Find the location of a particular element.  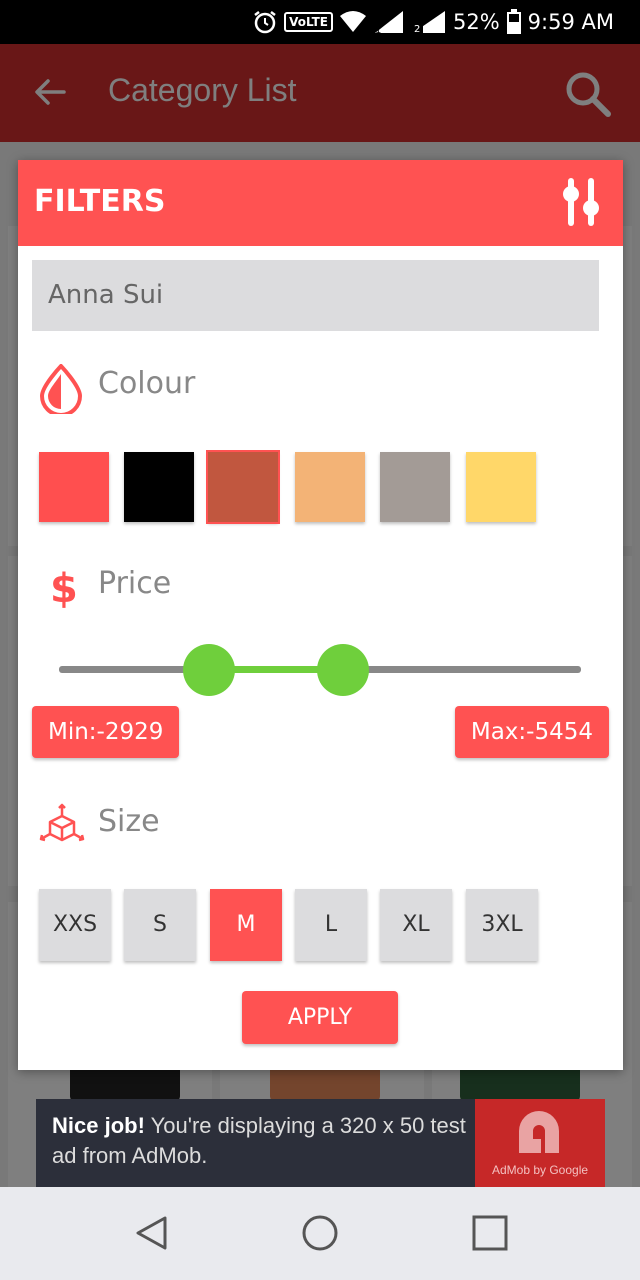

status-bar: VoLTE 1 2 52% 9:59 AM is located at coordinates (320, 22).